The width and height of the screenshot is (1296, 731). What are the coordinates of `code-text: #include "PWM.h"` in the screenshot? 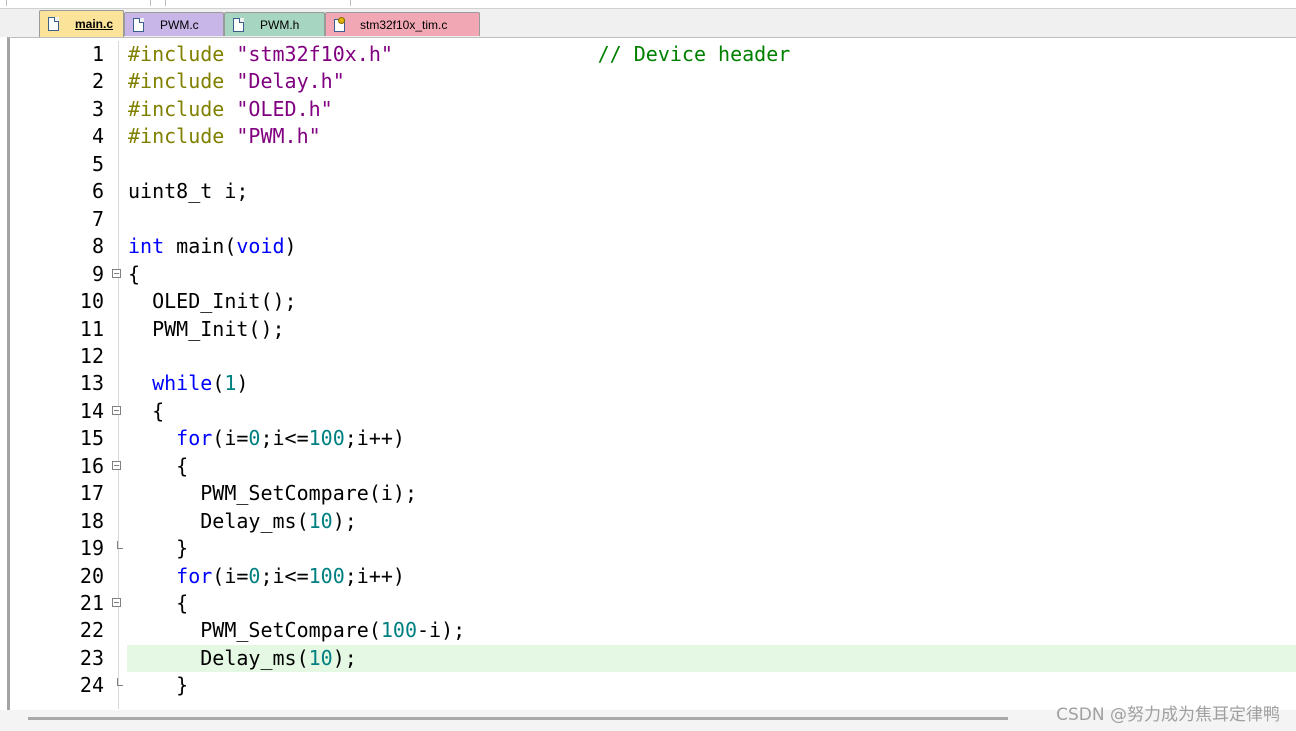 It's located at (224, 136).